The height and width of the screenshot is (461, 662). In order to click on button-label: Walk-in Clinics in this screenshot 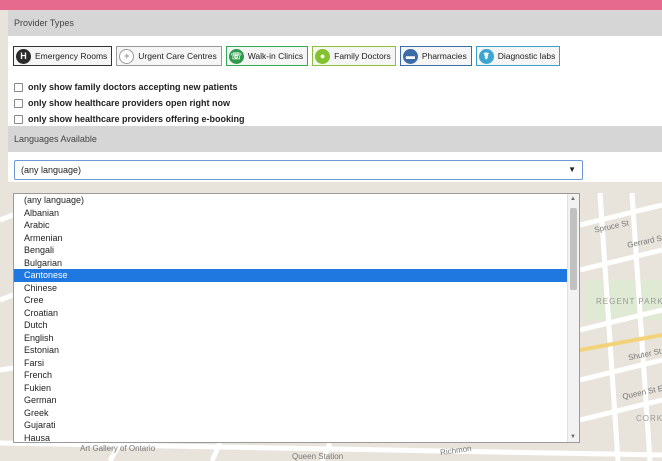, I will do `click(275, 56)`.